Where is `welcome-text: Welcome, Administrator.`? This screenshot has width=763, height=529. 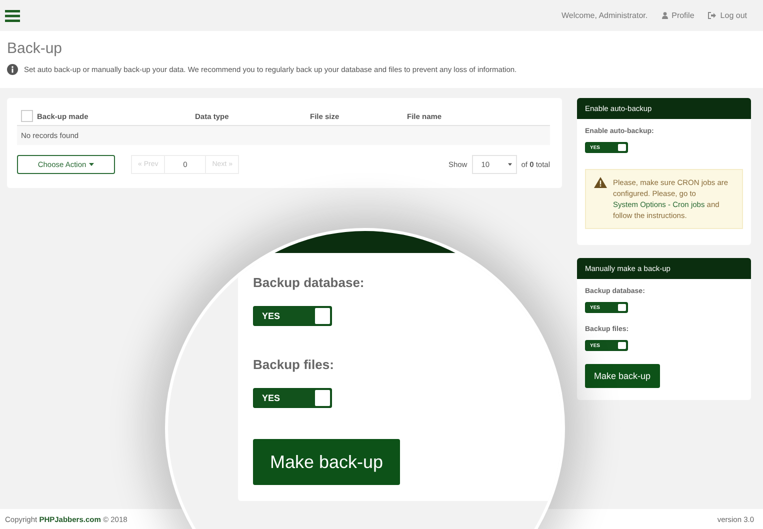
welcome-text: Welcome, Administrator. is located at coordinates (605, 15).